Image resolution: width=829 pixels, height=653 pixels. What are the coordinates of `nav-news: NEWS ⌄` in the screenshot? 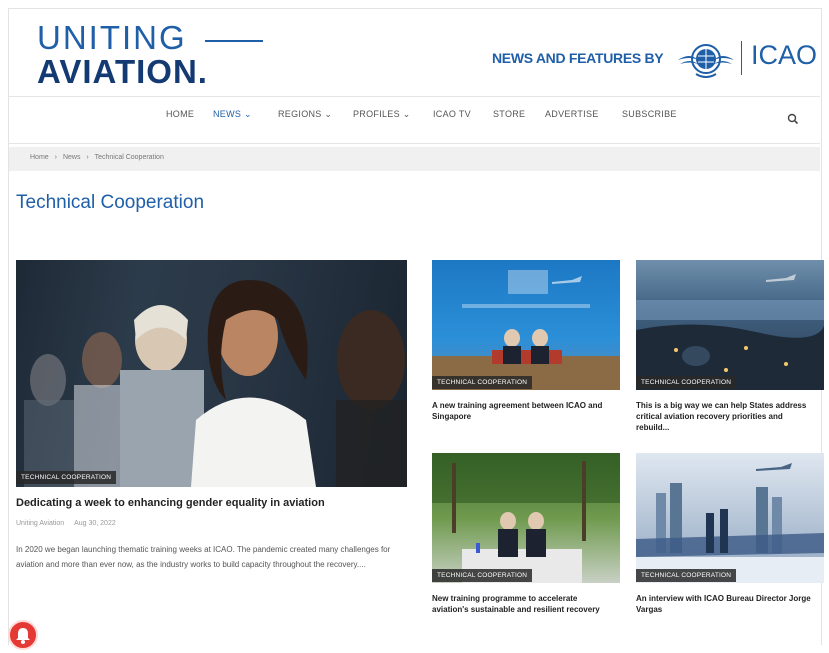 It's located at (232, 114).